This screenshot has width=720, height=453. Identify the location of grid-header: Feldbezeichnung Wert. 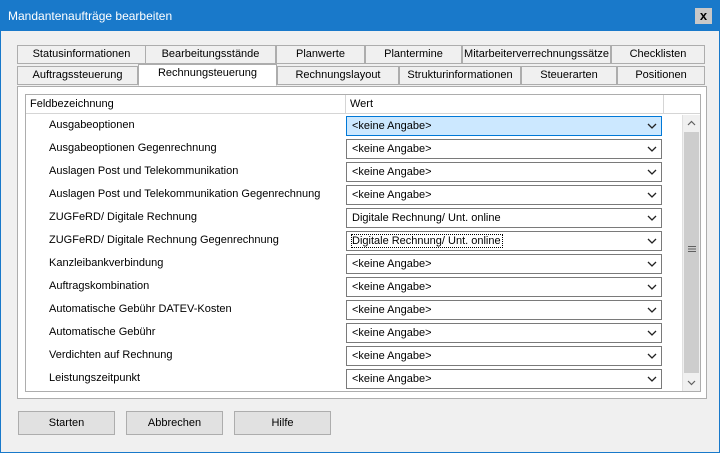
(363, 104).